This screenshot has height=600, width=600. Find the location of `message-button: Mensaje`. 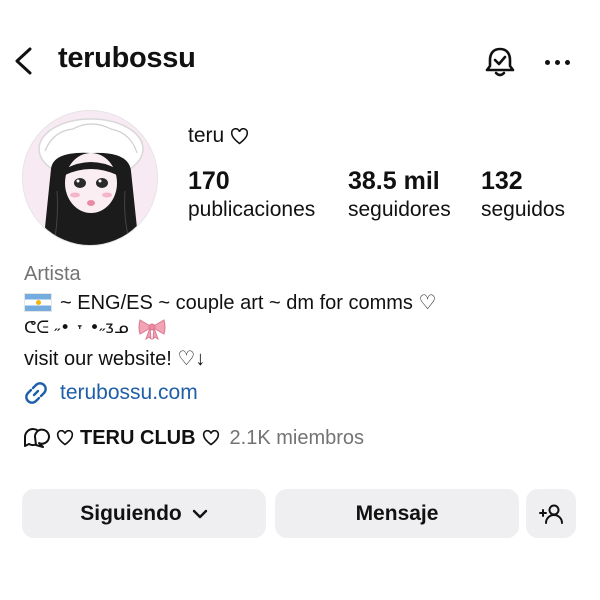

message-button: Mensaje is located at coordinates (397, 513).